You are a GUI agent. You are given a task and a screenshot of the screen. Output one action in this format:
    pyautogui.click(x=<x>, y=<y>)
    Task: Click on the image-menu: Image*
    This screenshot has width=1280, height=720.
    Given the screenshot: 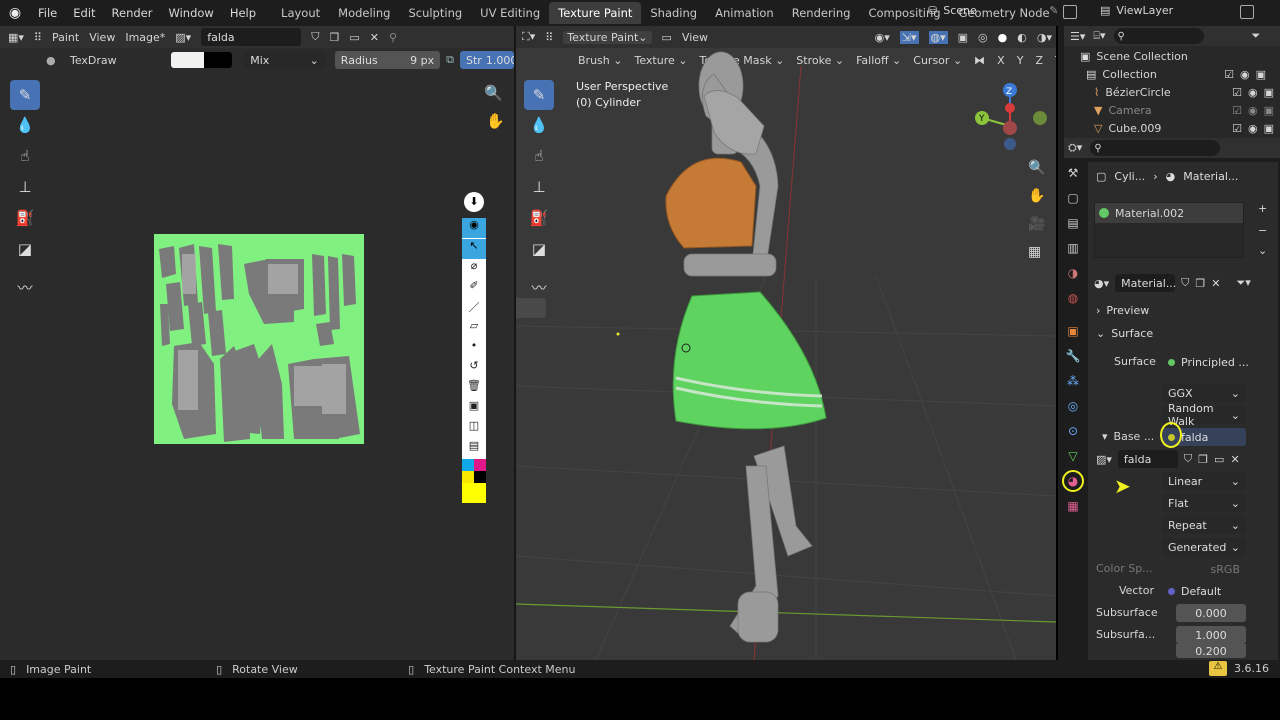 What is the action you would take?
    pyautogui.click(x=145, y=37)
    